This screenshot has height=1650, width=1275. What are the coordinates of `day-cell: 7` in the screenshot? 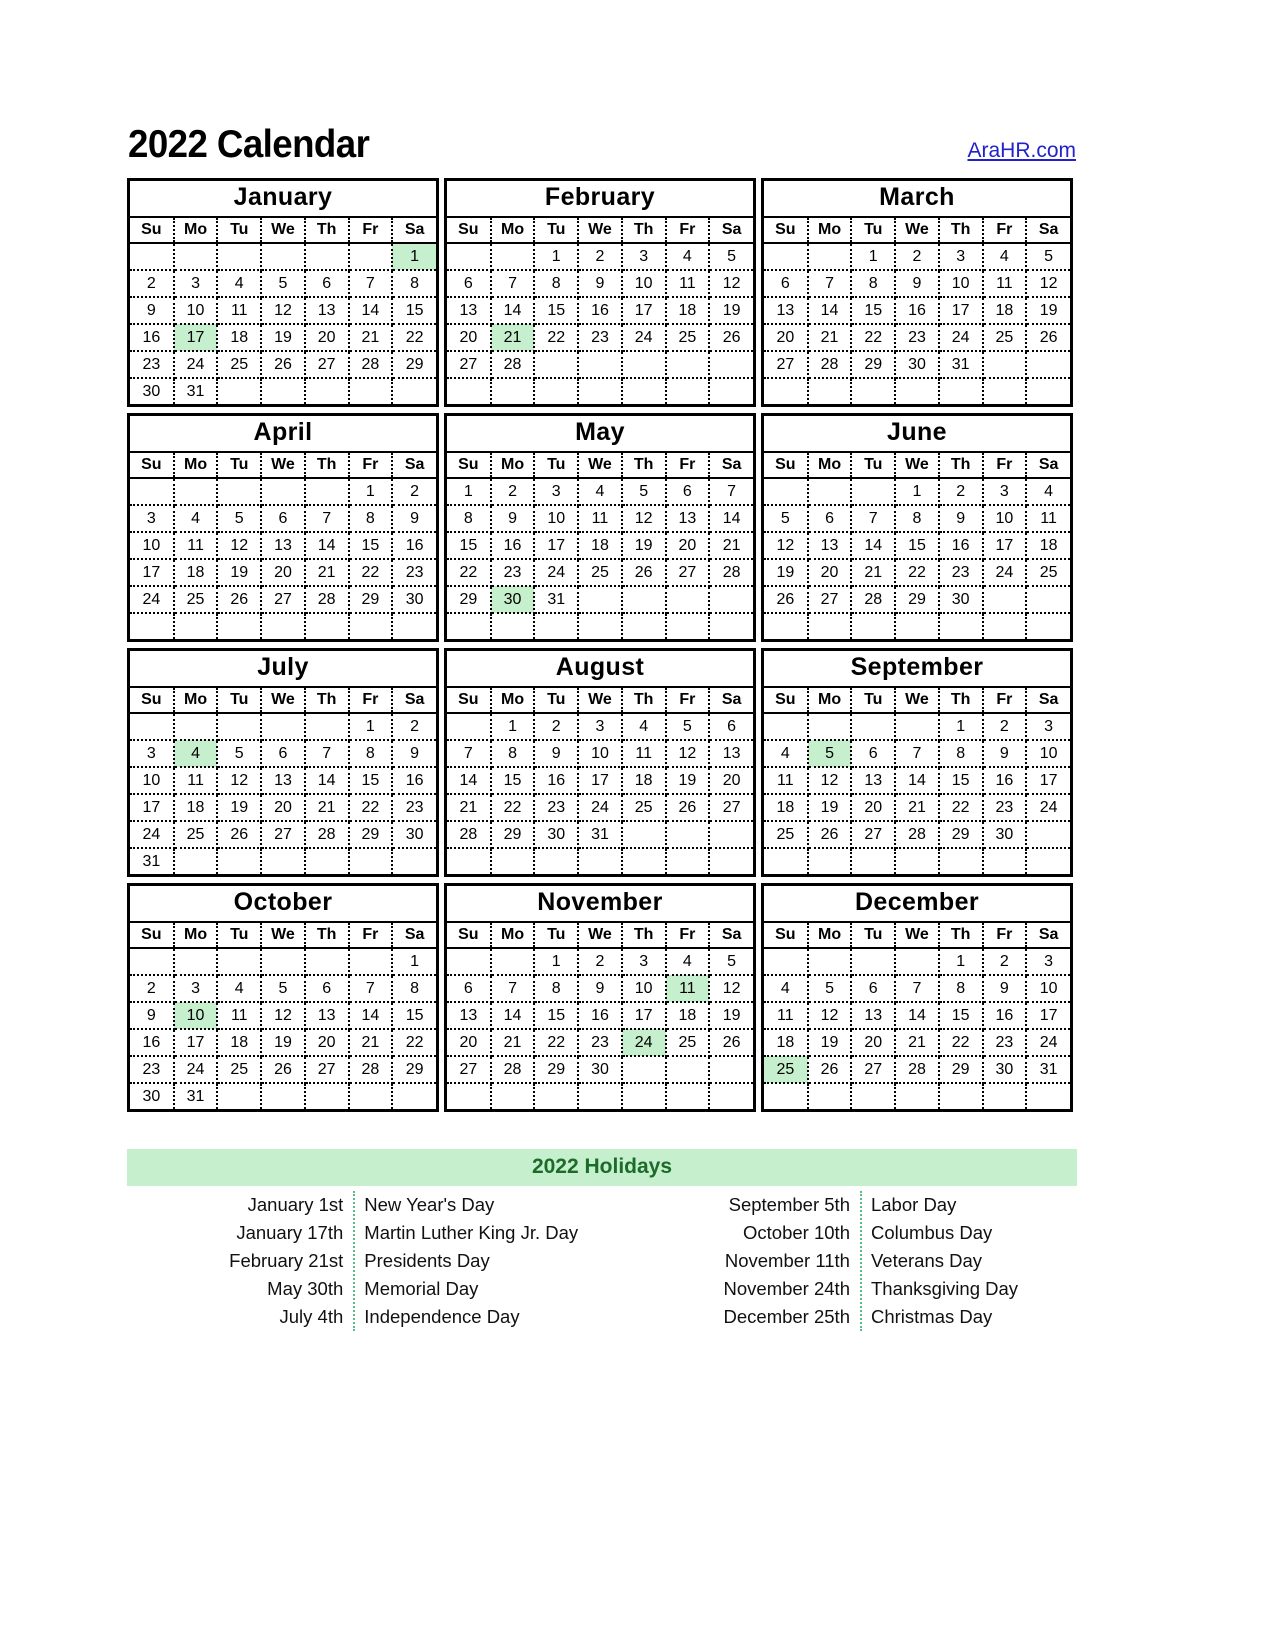 It's located at (371, 989).